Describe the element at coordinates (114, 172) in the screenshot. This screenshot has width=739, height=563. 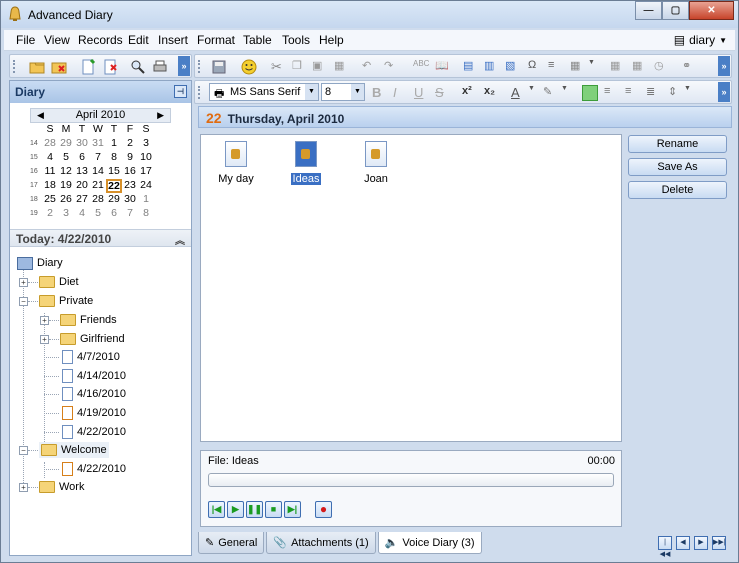
I see `calendar-day: 15` at that location.